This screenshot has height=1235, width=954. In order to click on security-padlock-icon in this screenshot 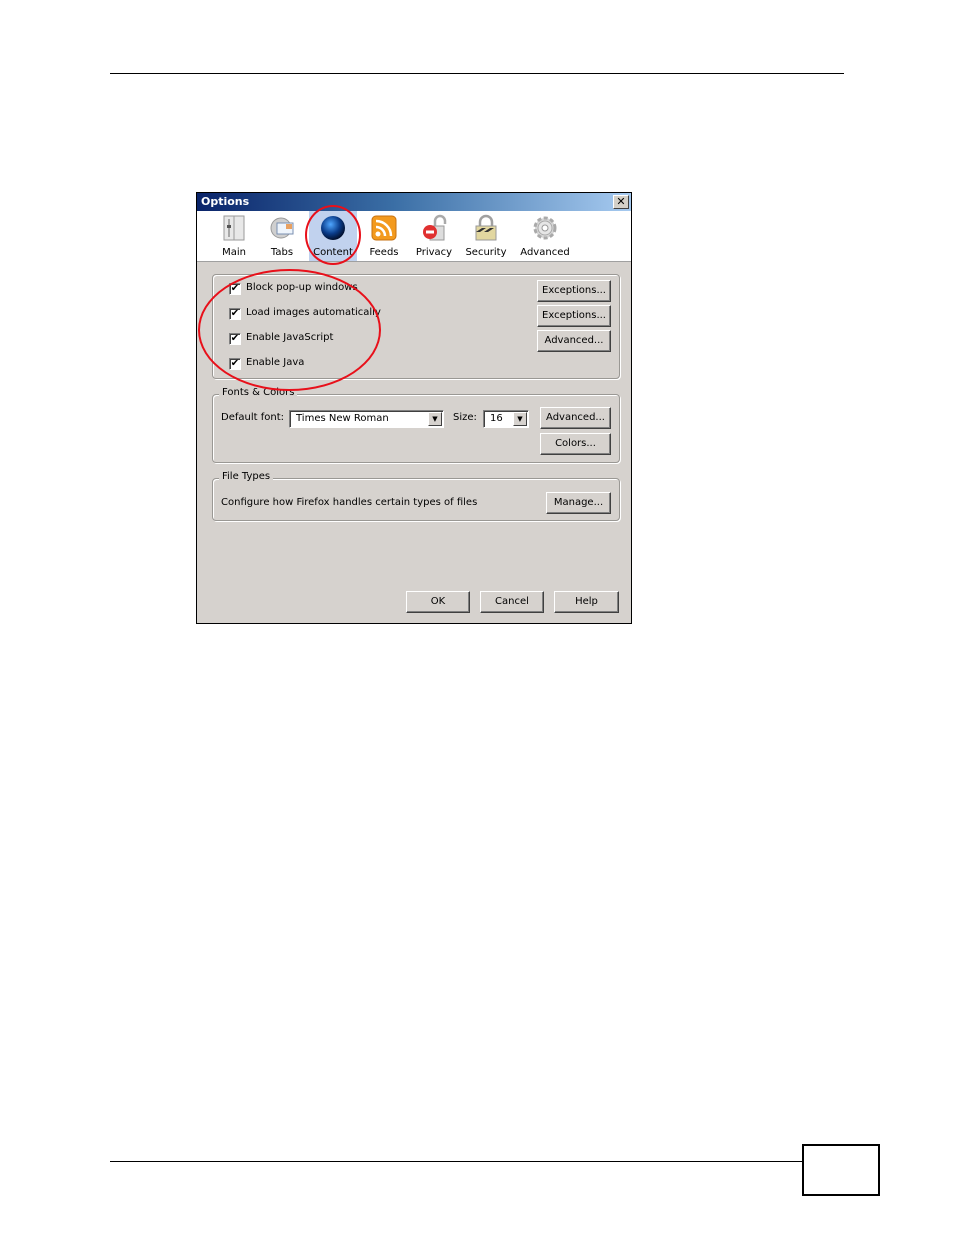, I will do `click(486, 227)`.